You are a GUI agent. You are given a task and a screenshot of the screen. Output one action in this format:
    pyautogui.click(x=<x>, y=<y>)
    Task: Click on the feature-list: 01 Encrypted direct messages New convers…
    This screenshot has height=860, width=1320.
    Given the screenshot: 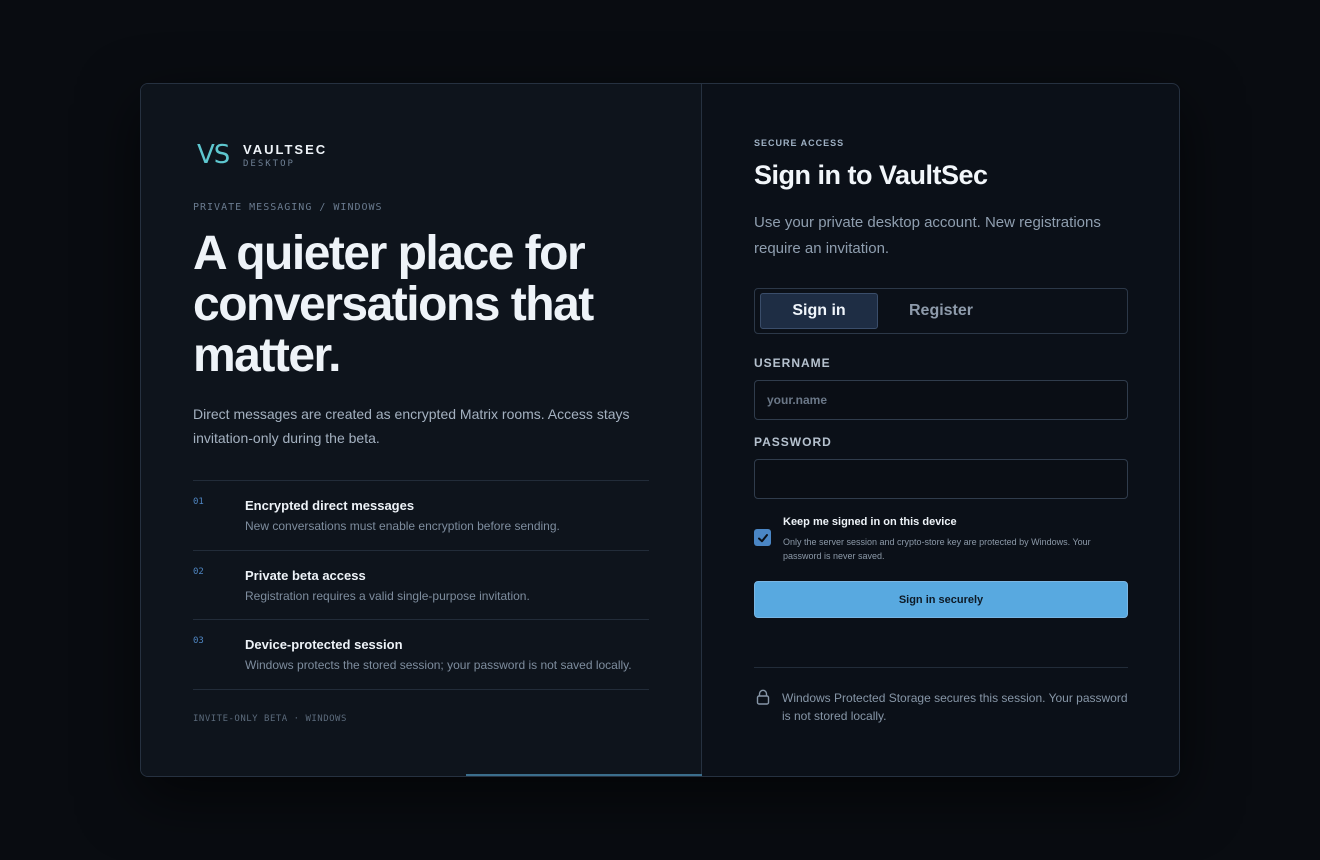 What is the action you would take?
    pyautogui.click(x=421, y=585)
    